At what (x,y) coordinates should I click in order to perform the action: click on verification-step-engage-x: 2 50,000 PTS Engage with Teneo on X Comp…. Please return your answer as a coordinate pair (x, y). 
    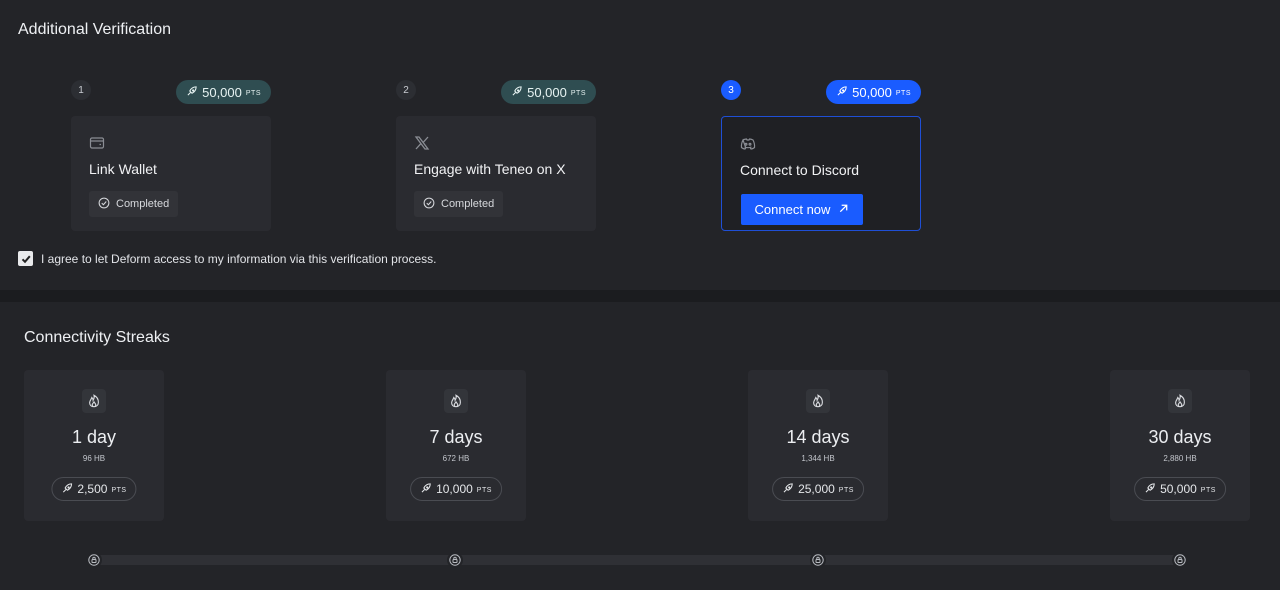
    Looking at the image, I should click on (496, 156).